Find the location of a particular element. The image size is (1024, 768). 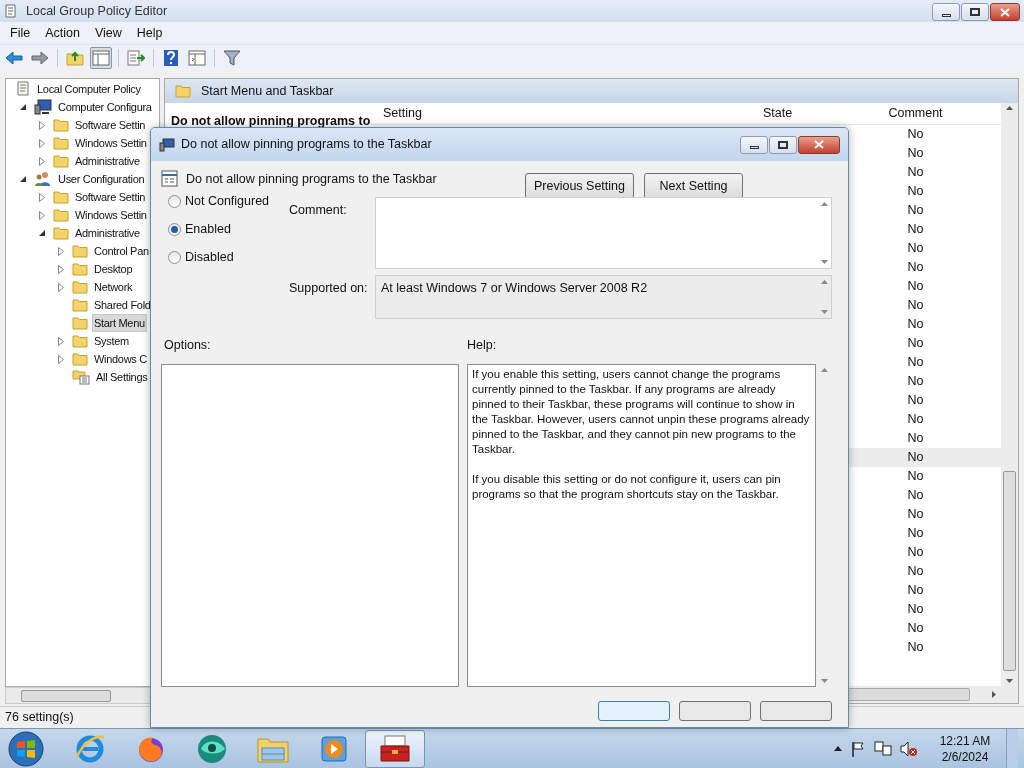

radio-label: Not Configured is located at coordinates (227, 201).